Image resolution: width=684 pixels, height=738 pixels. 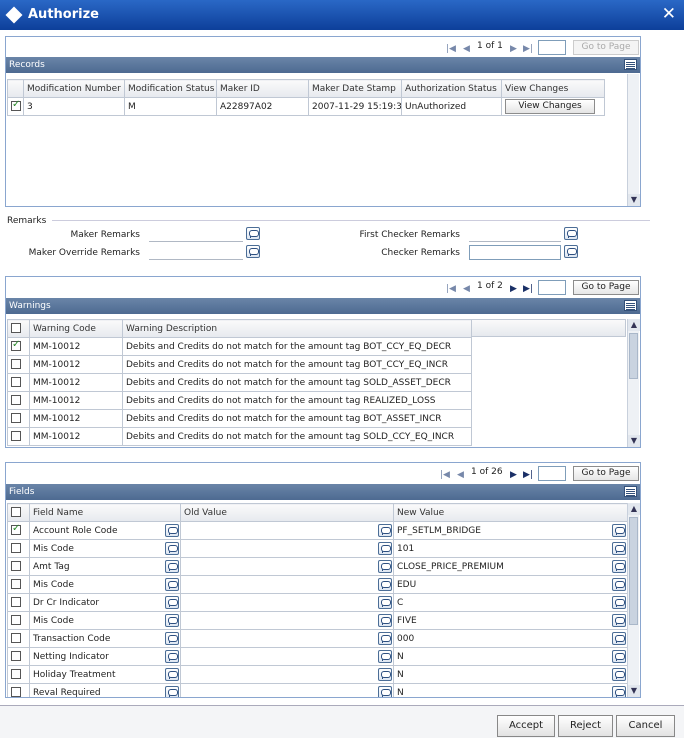 I want to click on column-header: Modification Number, so click(x=74, y=88).